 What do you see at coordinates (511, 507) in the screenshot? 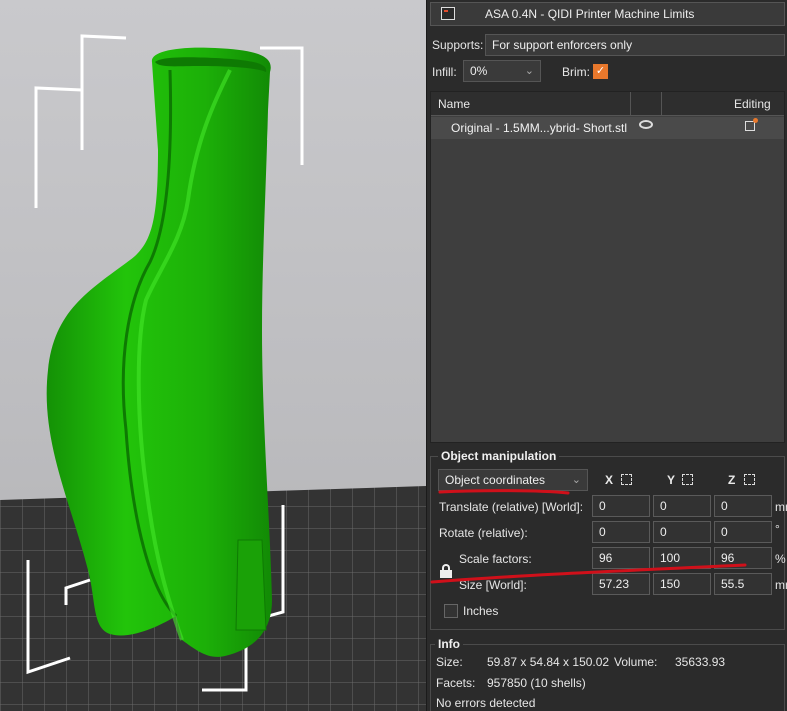
I see `translate-label: Translate (relative) [World]:` at bounding box center [511, 507].